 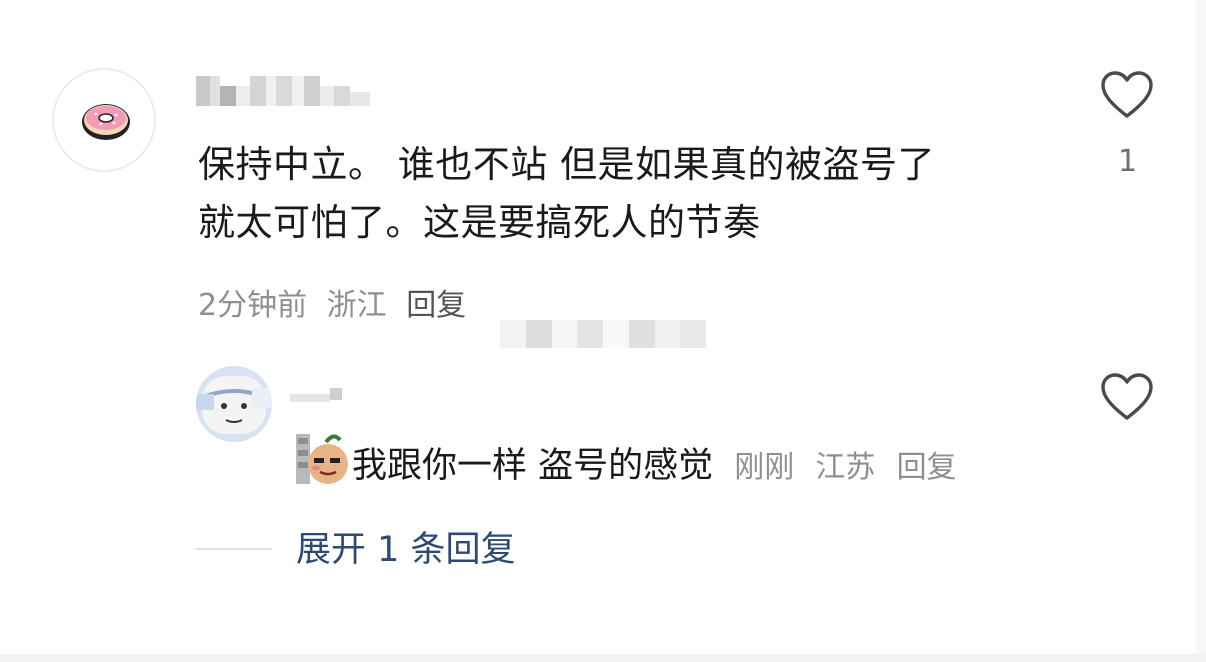 What do you see at coordinates (603, 334) in the screenshot?
I see `blurred-strip` at bounding box center [603, 334].